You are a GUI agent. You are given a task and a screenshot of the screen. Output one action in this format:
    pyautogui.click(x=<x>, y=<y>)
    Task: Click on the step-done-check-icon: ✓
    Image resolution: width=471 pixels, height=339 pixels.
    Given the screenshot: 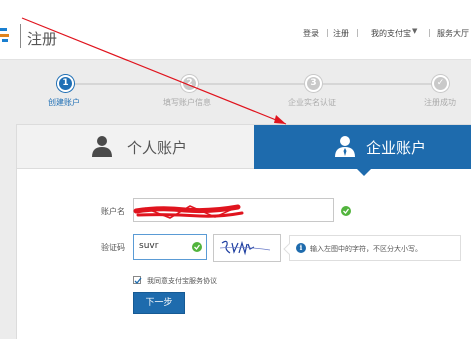 What is the action you would take?
    pyautogui.click(x=440, y=83)
    